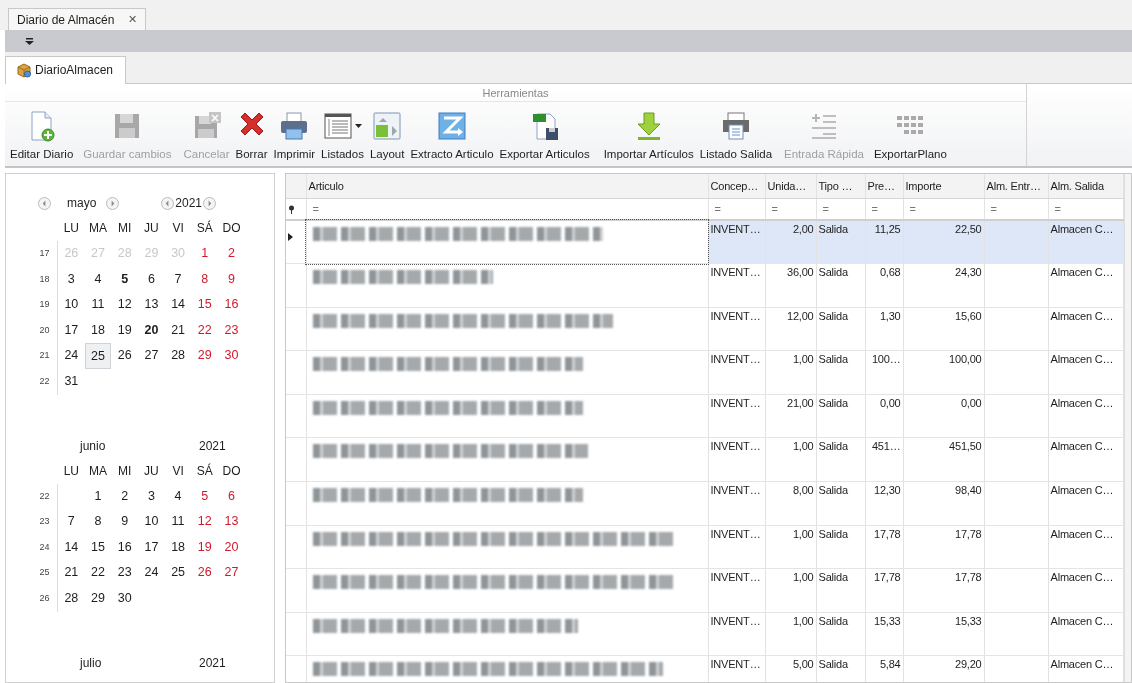 The image size is (1132, 683). What do you see at coordinates (507, 186) in the screenshot?
I see `column-header: Articulo` at bounding box center [507, 186].